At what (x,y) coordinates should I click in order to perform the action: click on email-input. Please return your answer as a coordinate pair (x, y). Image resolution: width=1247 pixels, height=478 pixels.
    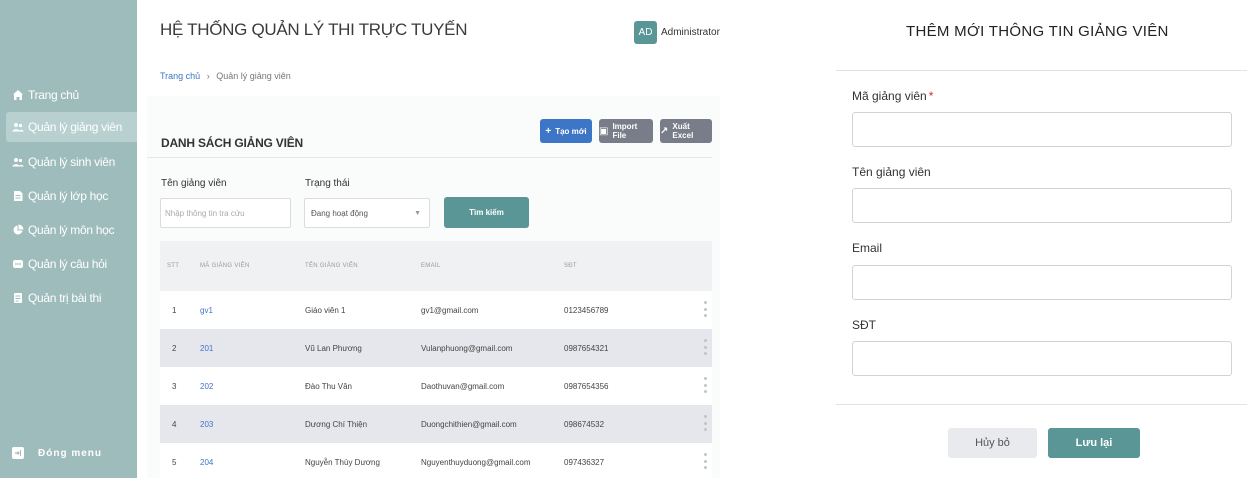
    Looking at the image, I should click on (1042, 282).